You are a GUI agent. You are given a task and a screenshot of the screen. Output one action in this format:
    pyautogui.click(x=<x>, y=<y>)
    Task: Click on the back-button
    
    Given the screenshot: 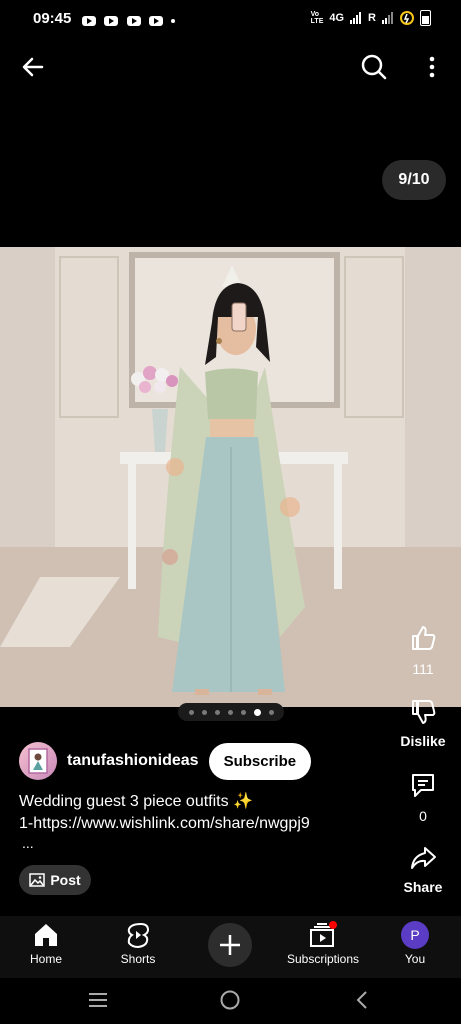 What is the action you would take?
    pyautogui.click(x=33, y=69)
    